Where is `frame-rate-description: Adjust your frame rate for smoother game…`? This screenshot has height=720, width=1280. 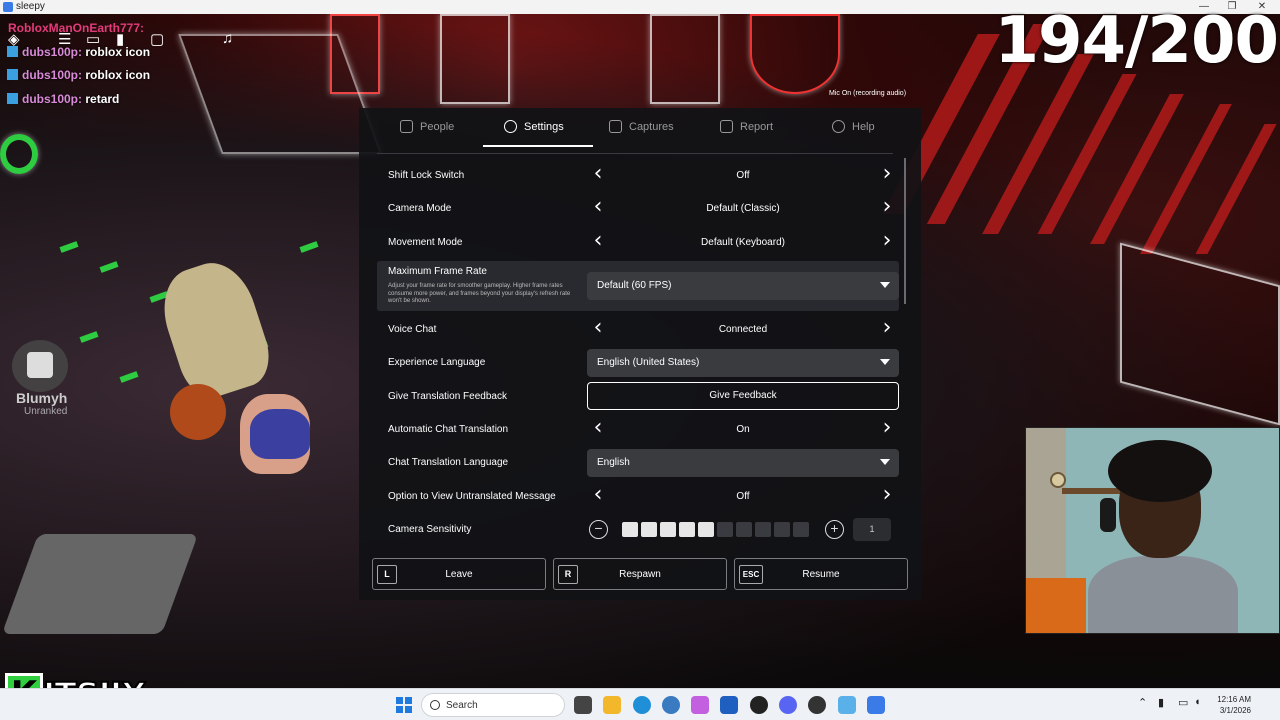 frame-rate-description: Adjust your frame rate for smoother game… is located at coordinates (479, 293).